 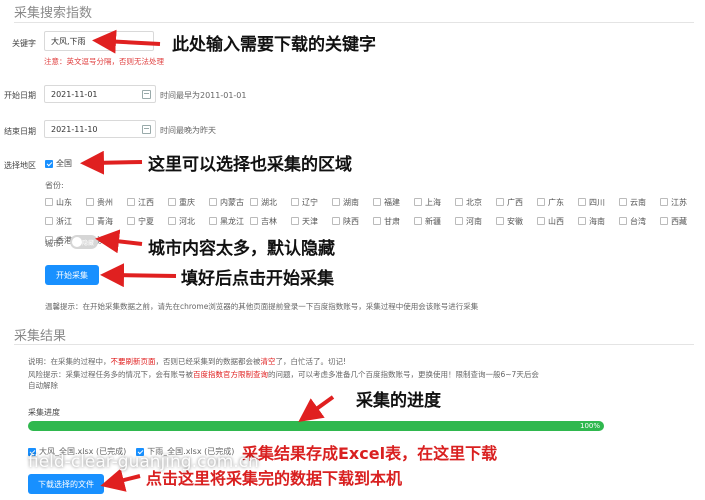 I want to click on annotation-progress: 采集的进度, so click(x=398, y=401).